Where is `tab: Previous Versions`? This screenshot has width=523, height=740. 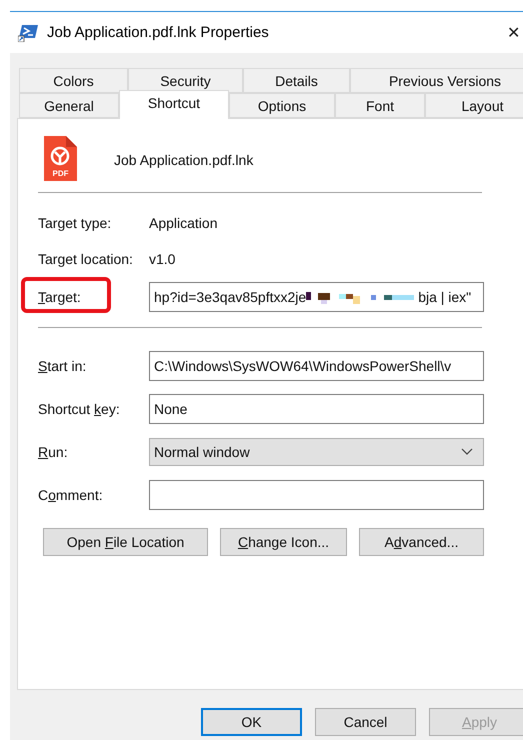
tab: Previous Versions is located at coordinates (436, 80).